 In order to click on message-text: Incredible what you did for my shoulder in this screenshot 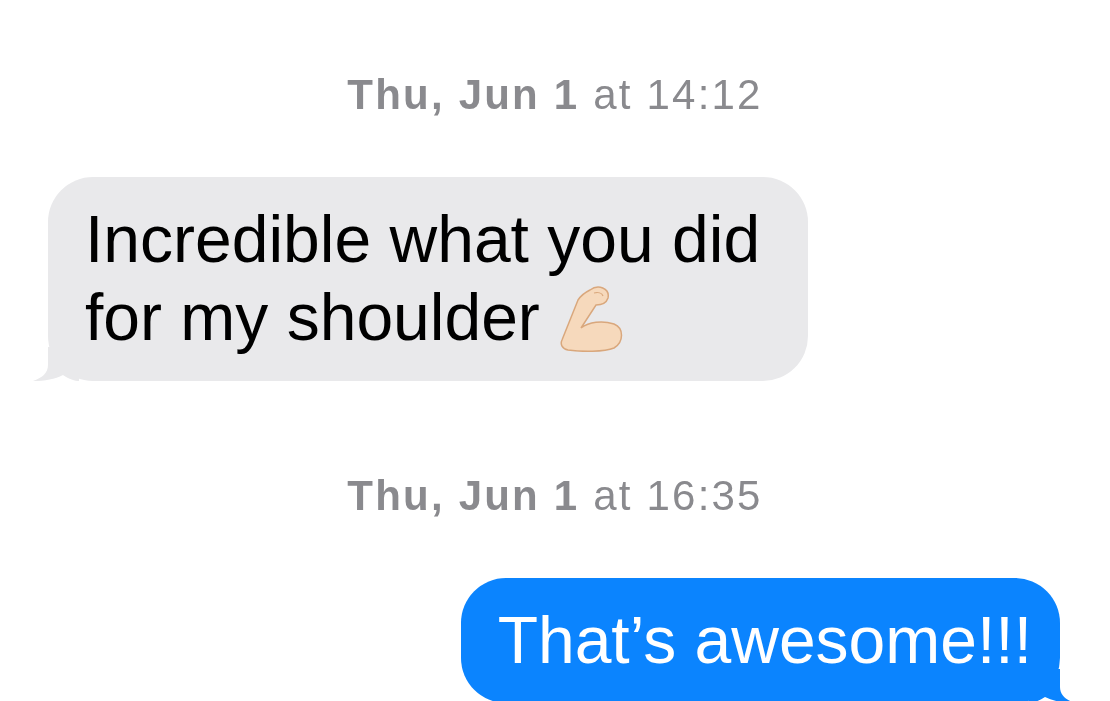, I will do `click(423, 278)`.